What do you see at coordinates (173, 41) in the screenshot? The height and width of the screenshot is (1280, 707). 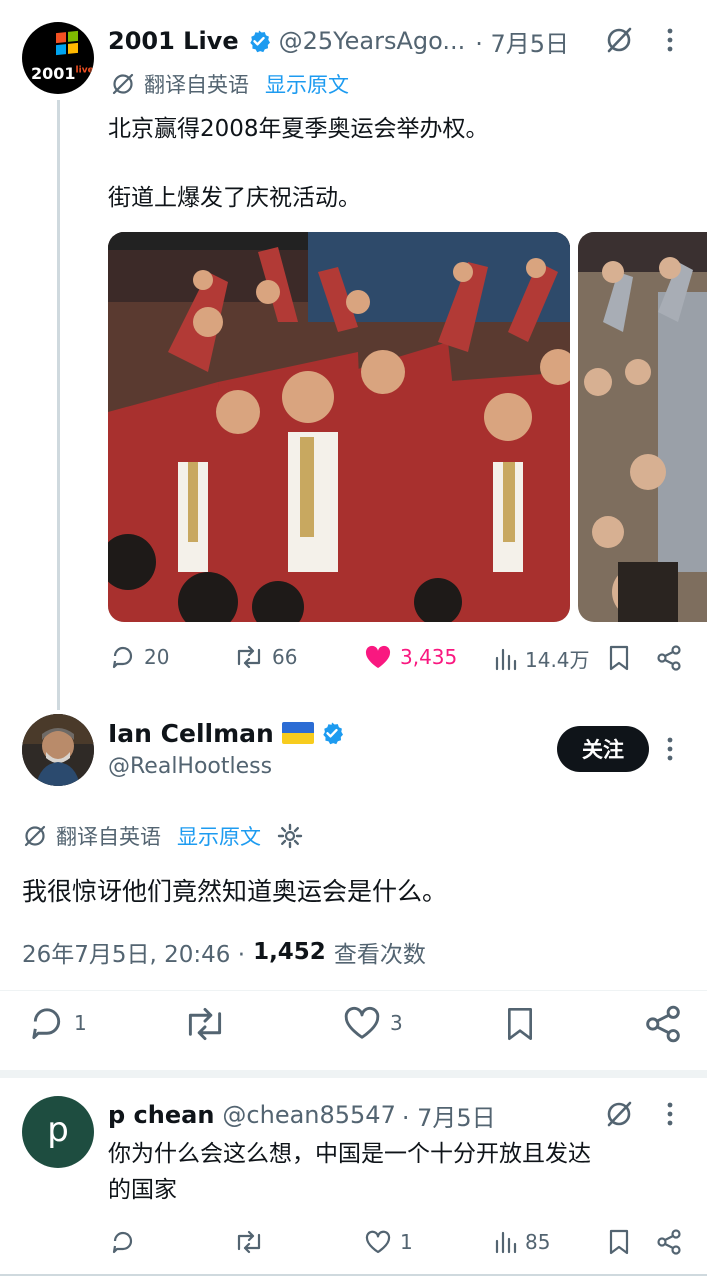 I see `author-name: 2001 Live` at bounding box center [173, 41].